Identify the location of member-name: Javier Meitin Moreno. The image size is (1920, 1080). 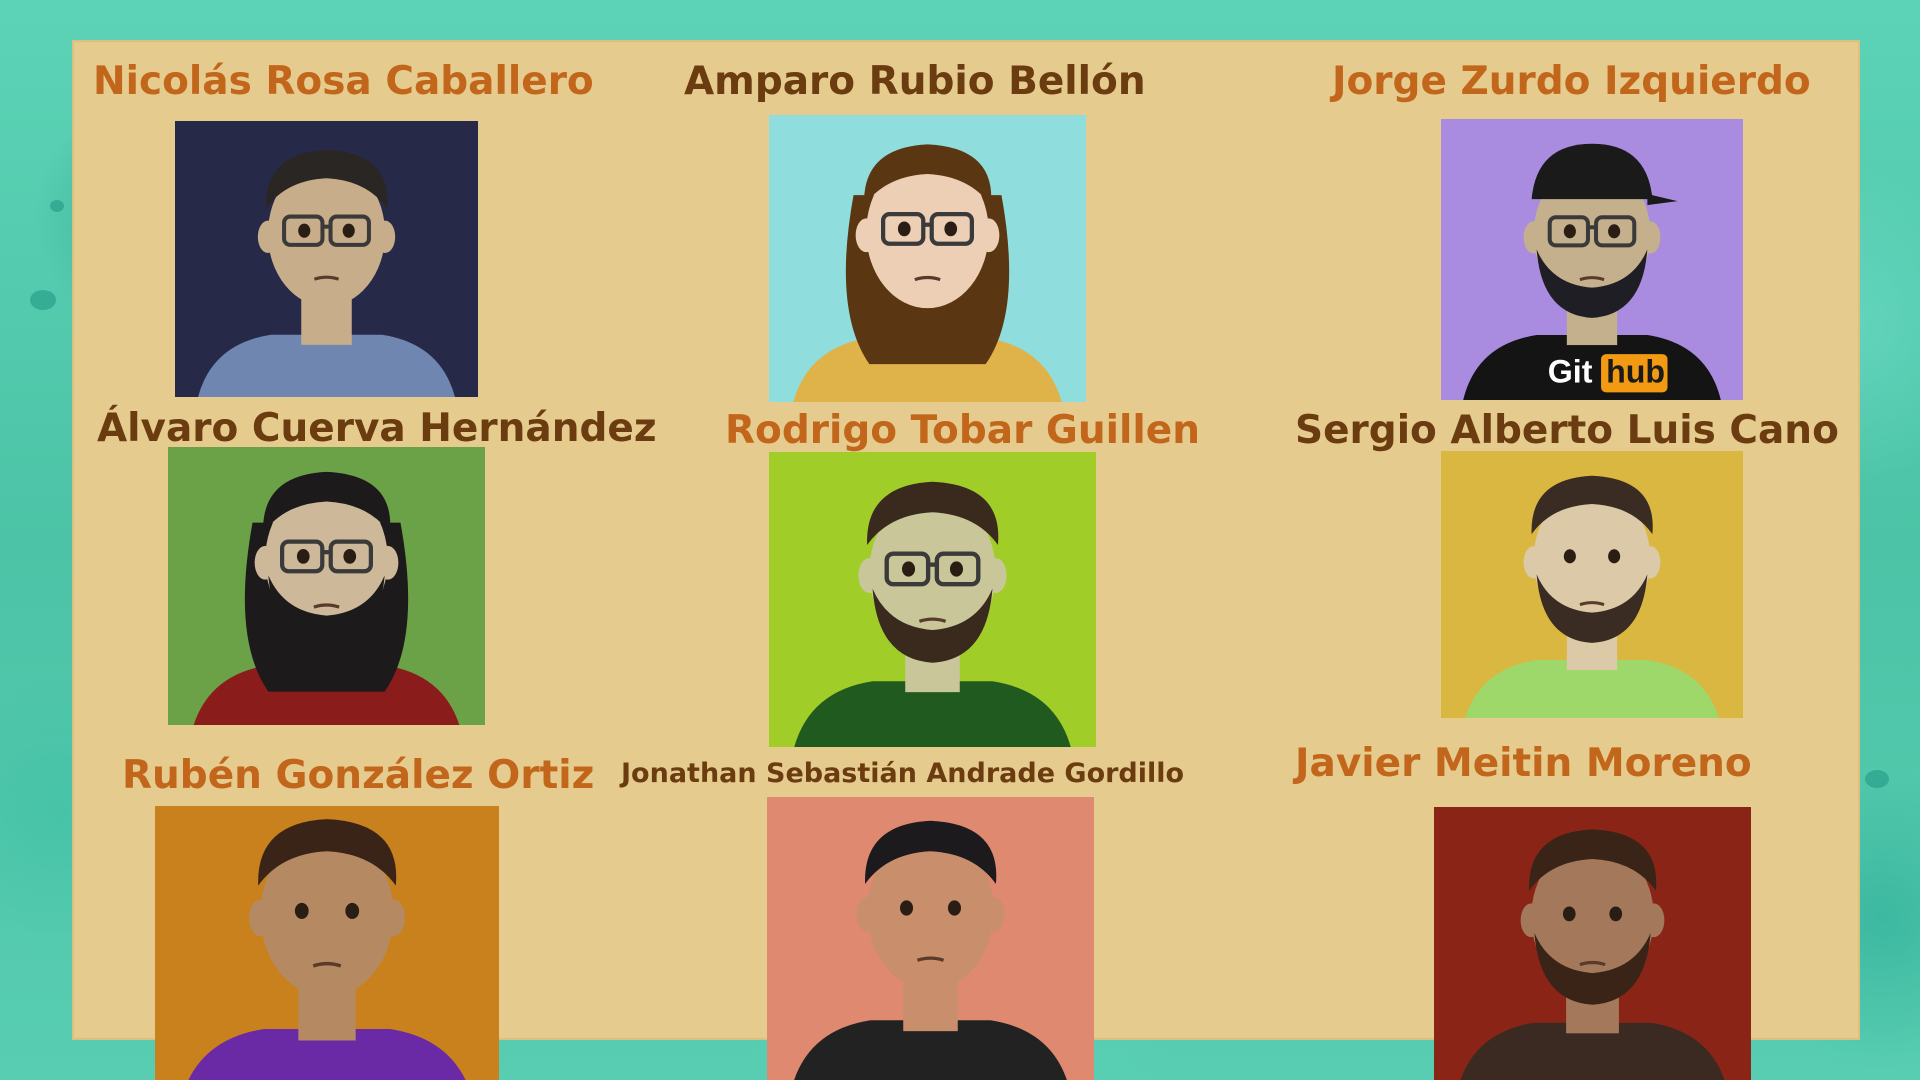
(1523, 763).